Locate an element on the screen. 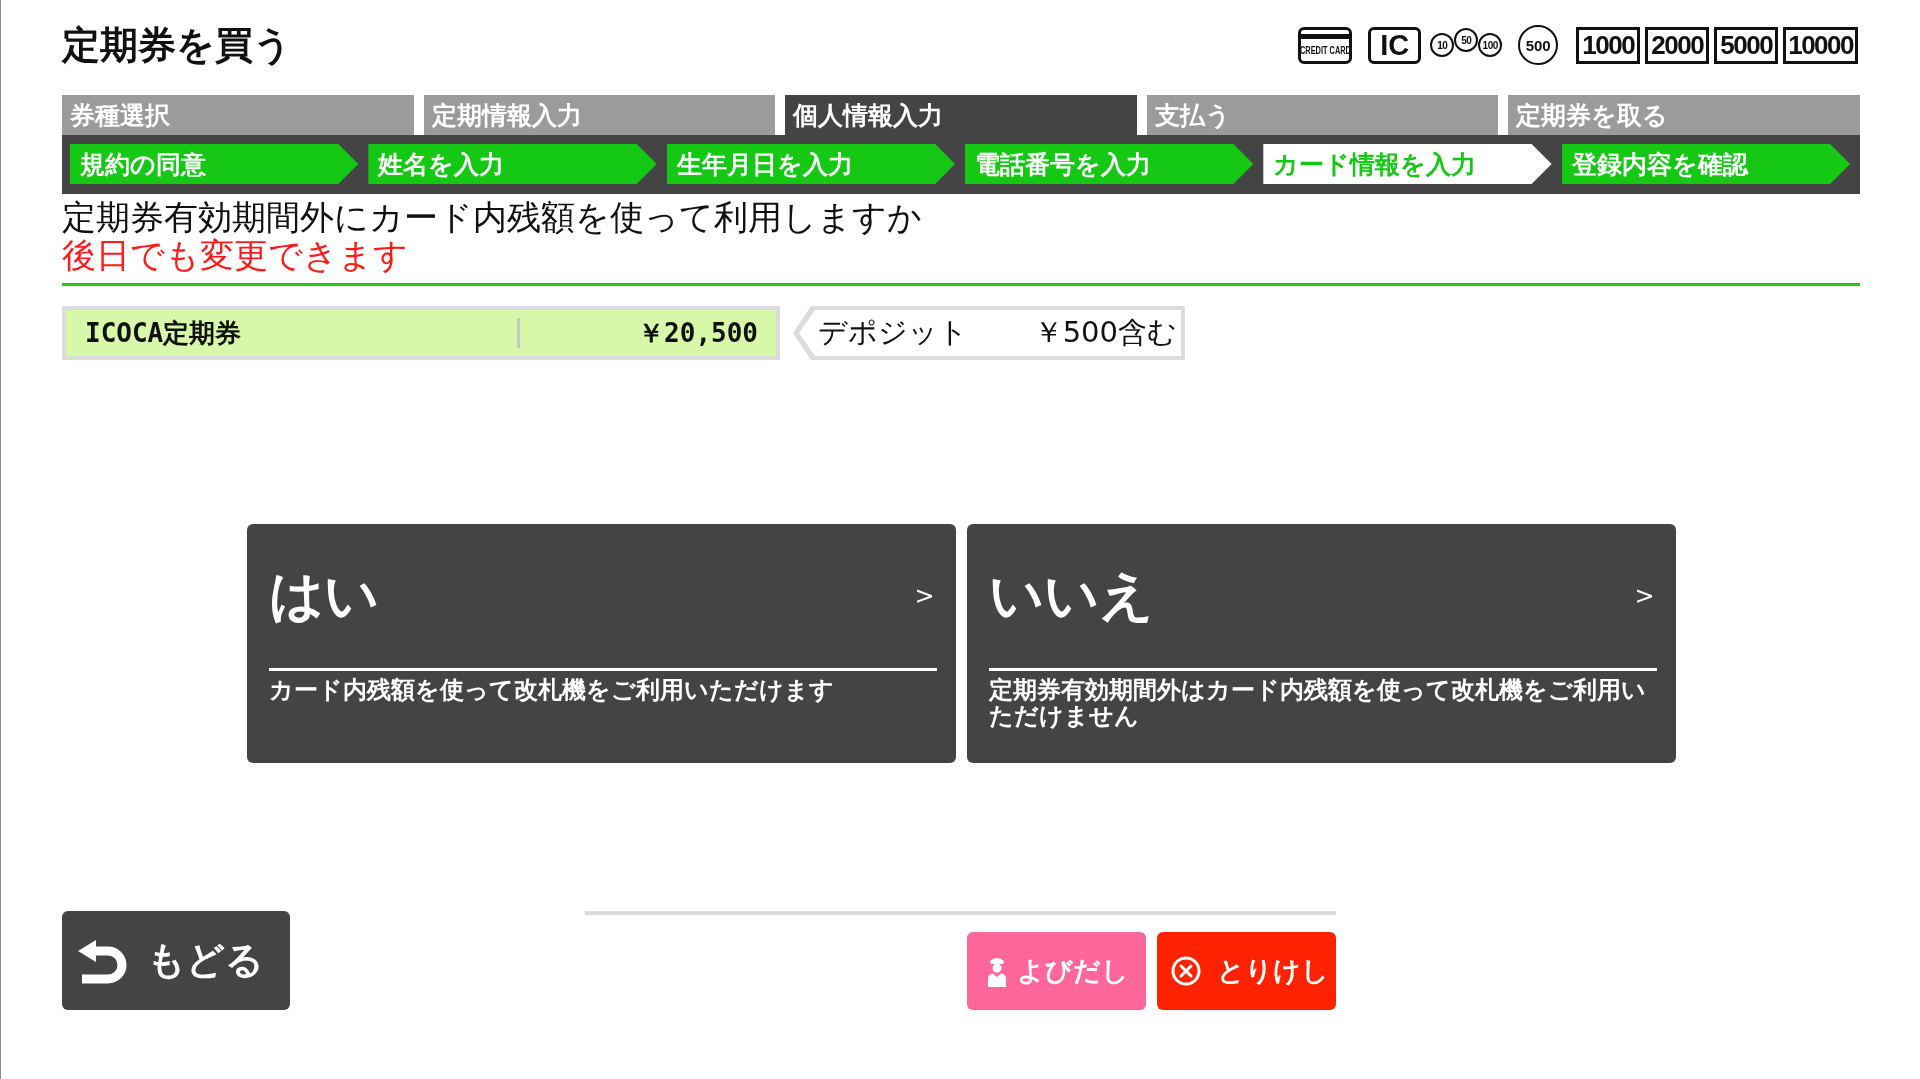 The image size is (1920, 1079). step-indicator: 定期情報入力 is located at coordinates (599, 115).